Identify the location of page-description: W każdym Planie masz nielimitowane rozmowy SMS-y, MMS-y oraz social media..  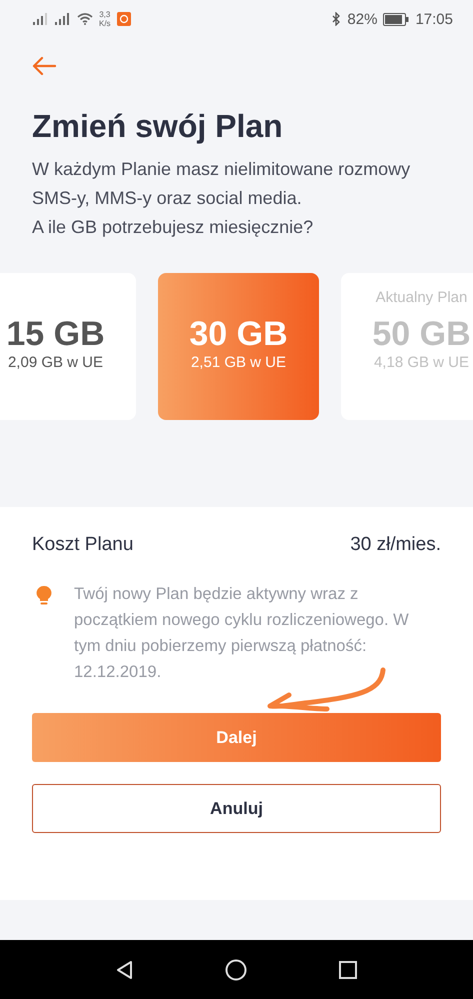
(222, 184).